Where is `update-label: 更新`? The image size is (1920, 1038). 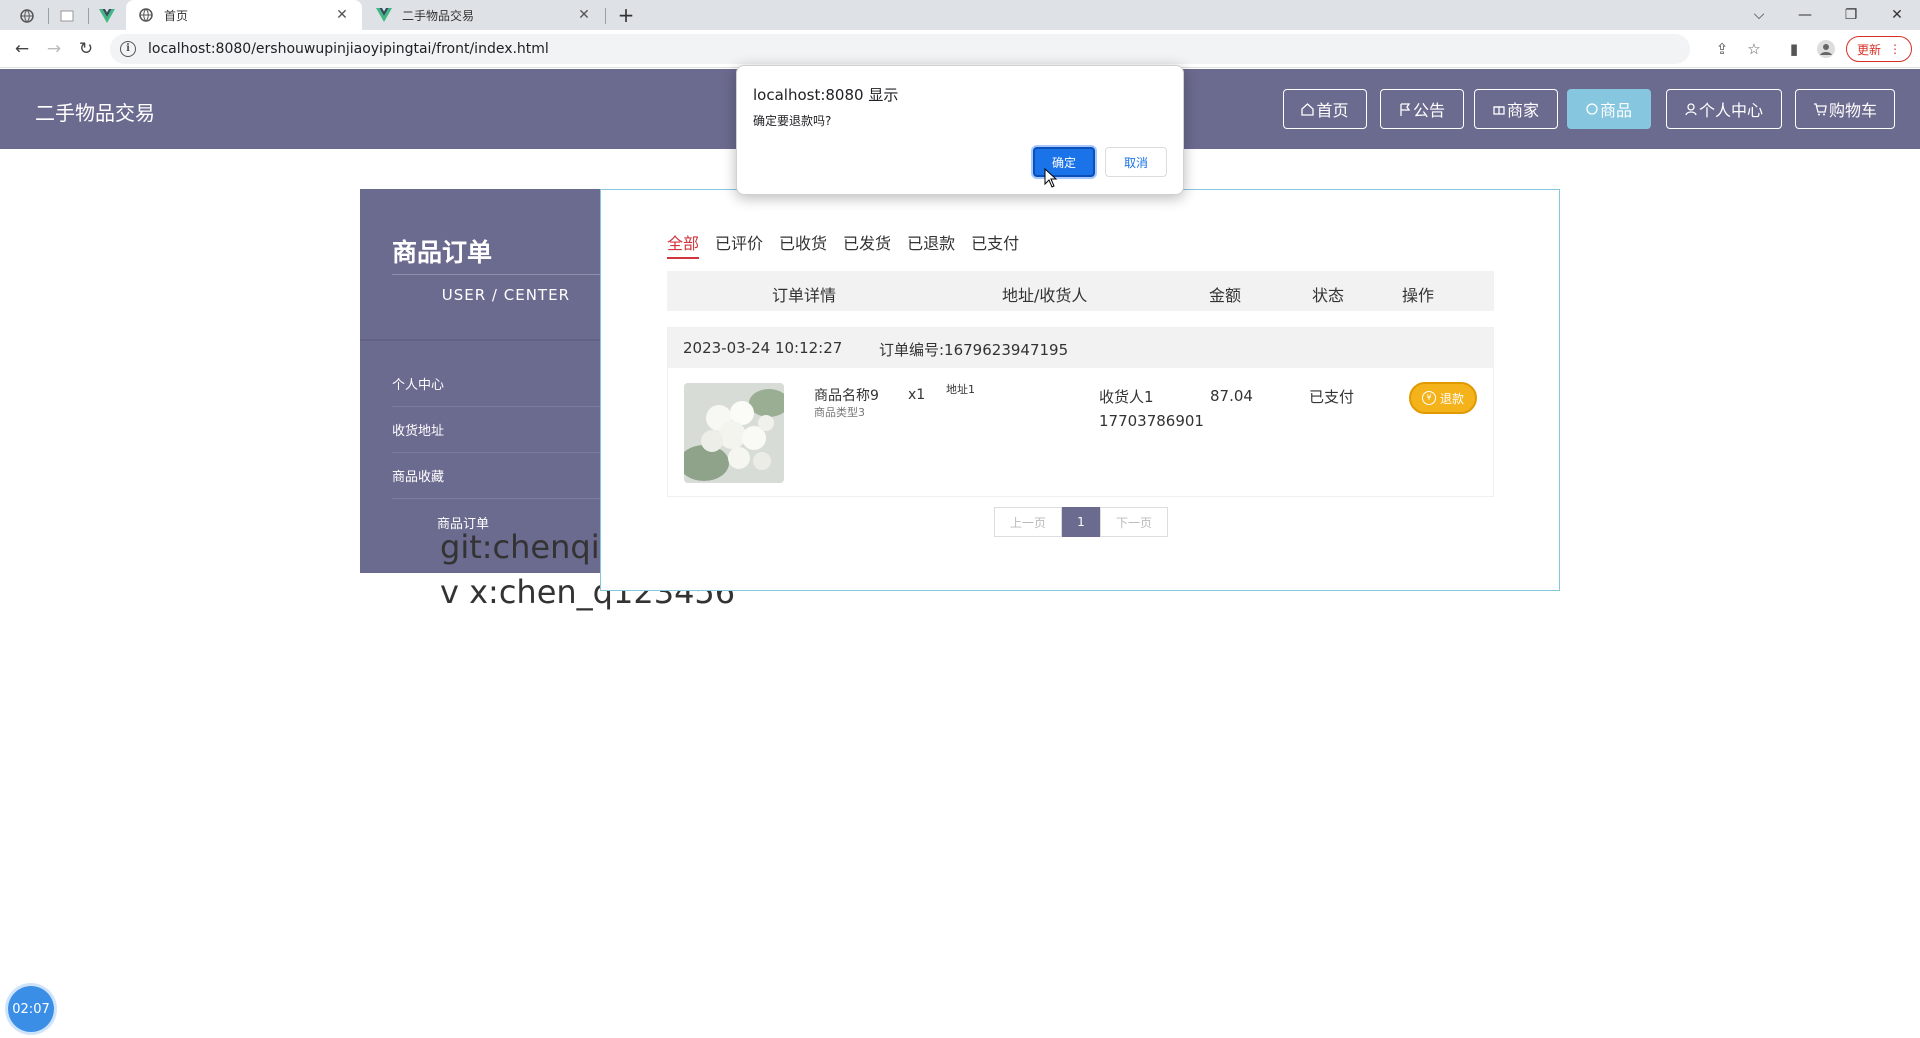 update-label: 更新 is located at coordinates (1868, 49).